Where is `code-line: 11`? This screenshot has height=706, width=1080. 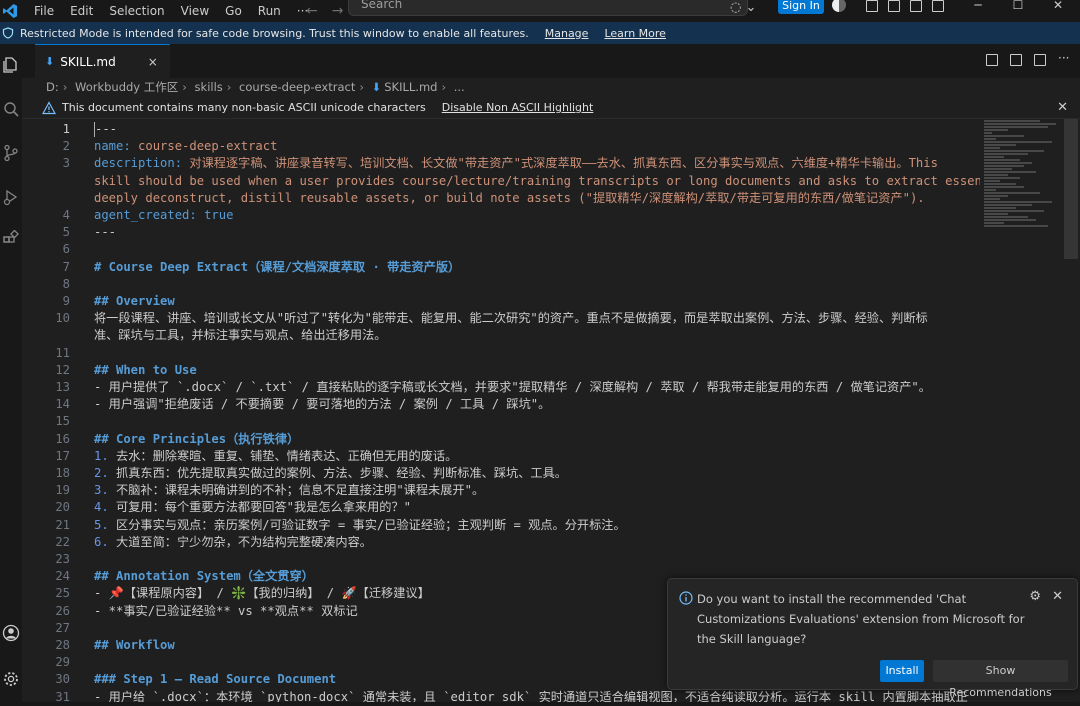
code-line: 11 is located at coordinates (501, 353).